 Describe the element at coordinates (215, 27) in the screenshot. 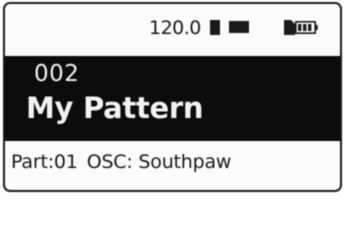

I see `tempo-marker-icon` at that location.